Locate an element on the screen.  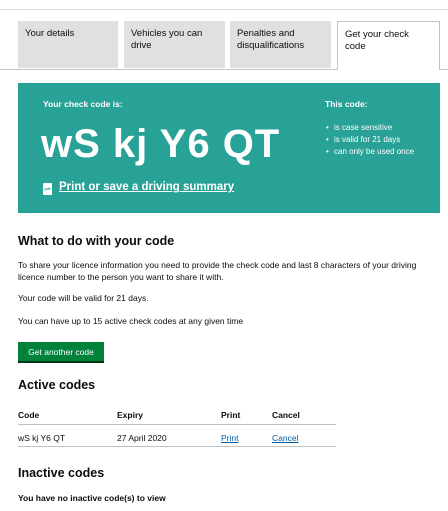
column-header-cancel: Cancel is located at coordinates (286, 415).